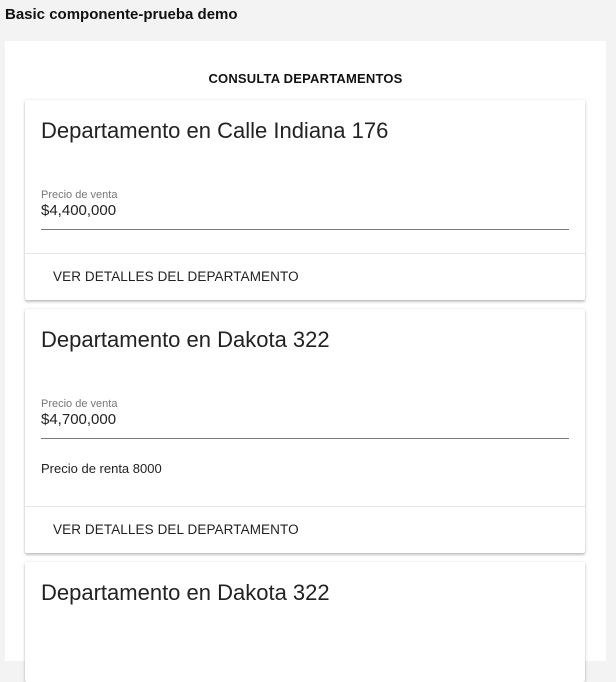  Describe the element at coordinates (305, 78) in the screenshot. I see `section-title: CONSULTA DEPARTAMENTOS` at that location.